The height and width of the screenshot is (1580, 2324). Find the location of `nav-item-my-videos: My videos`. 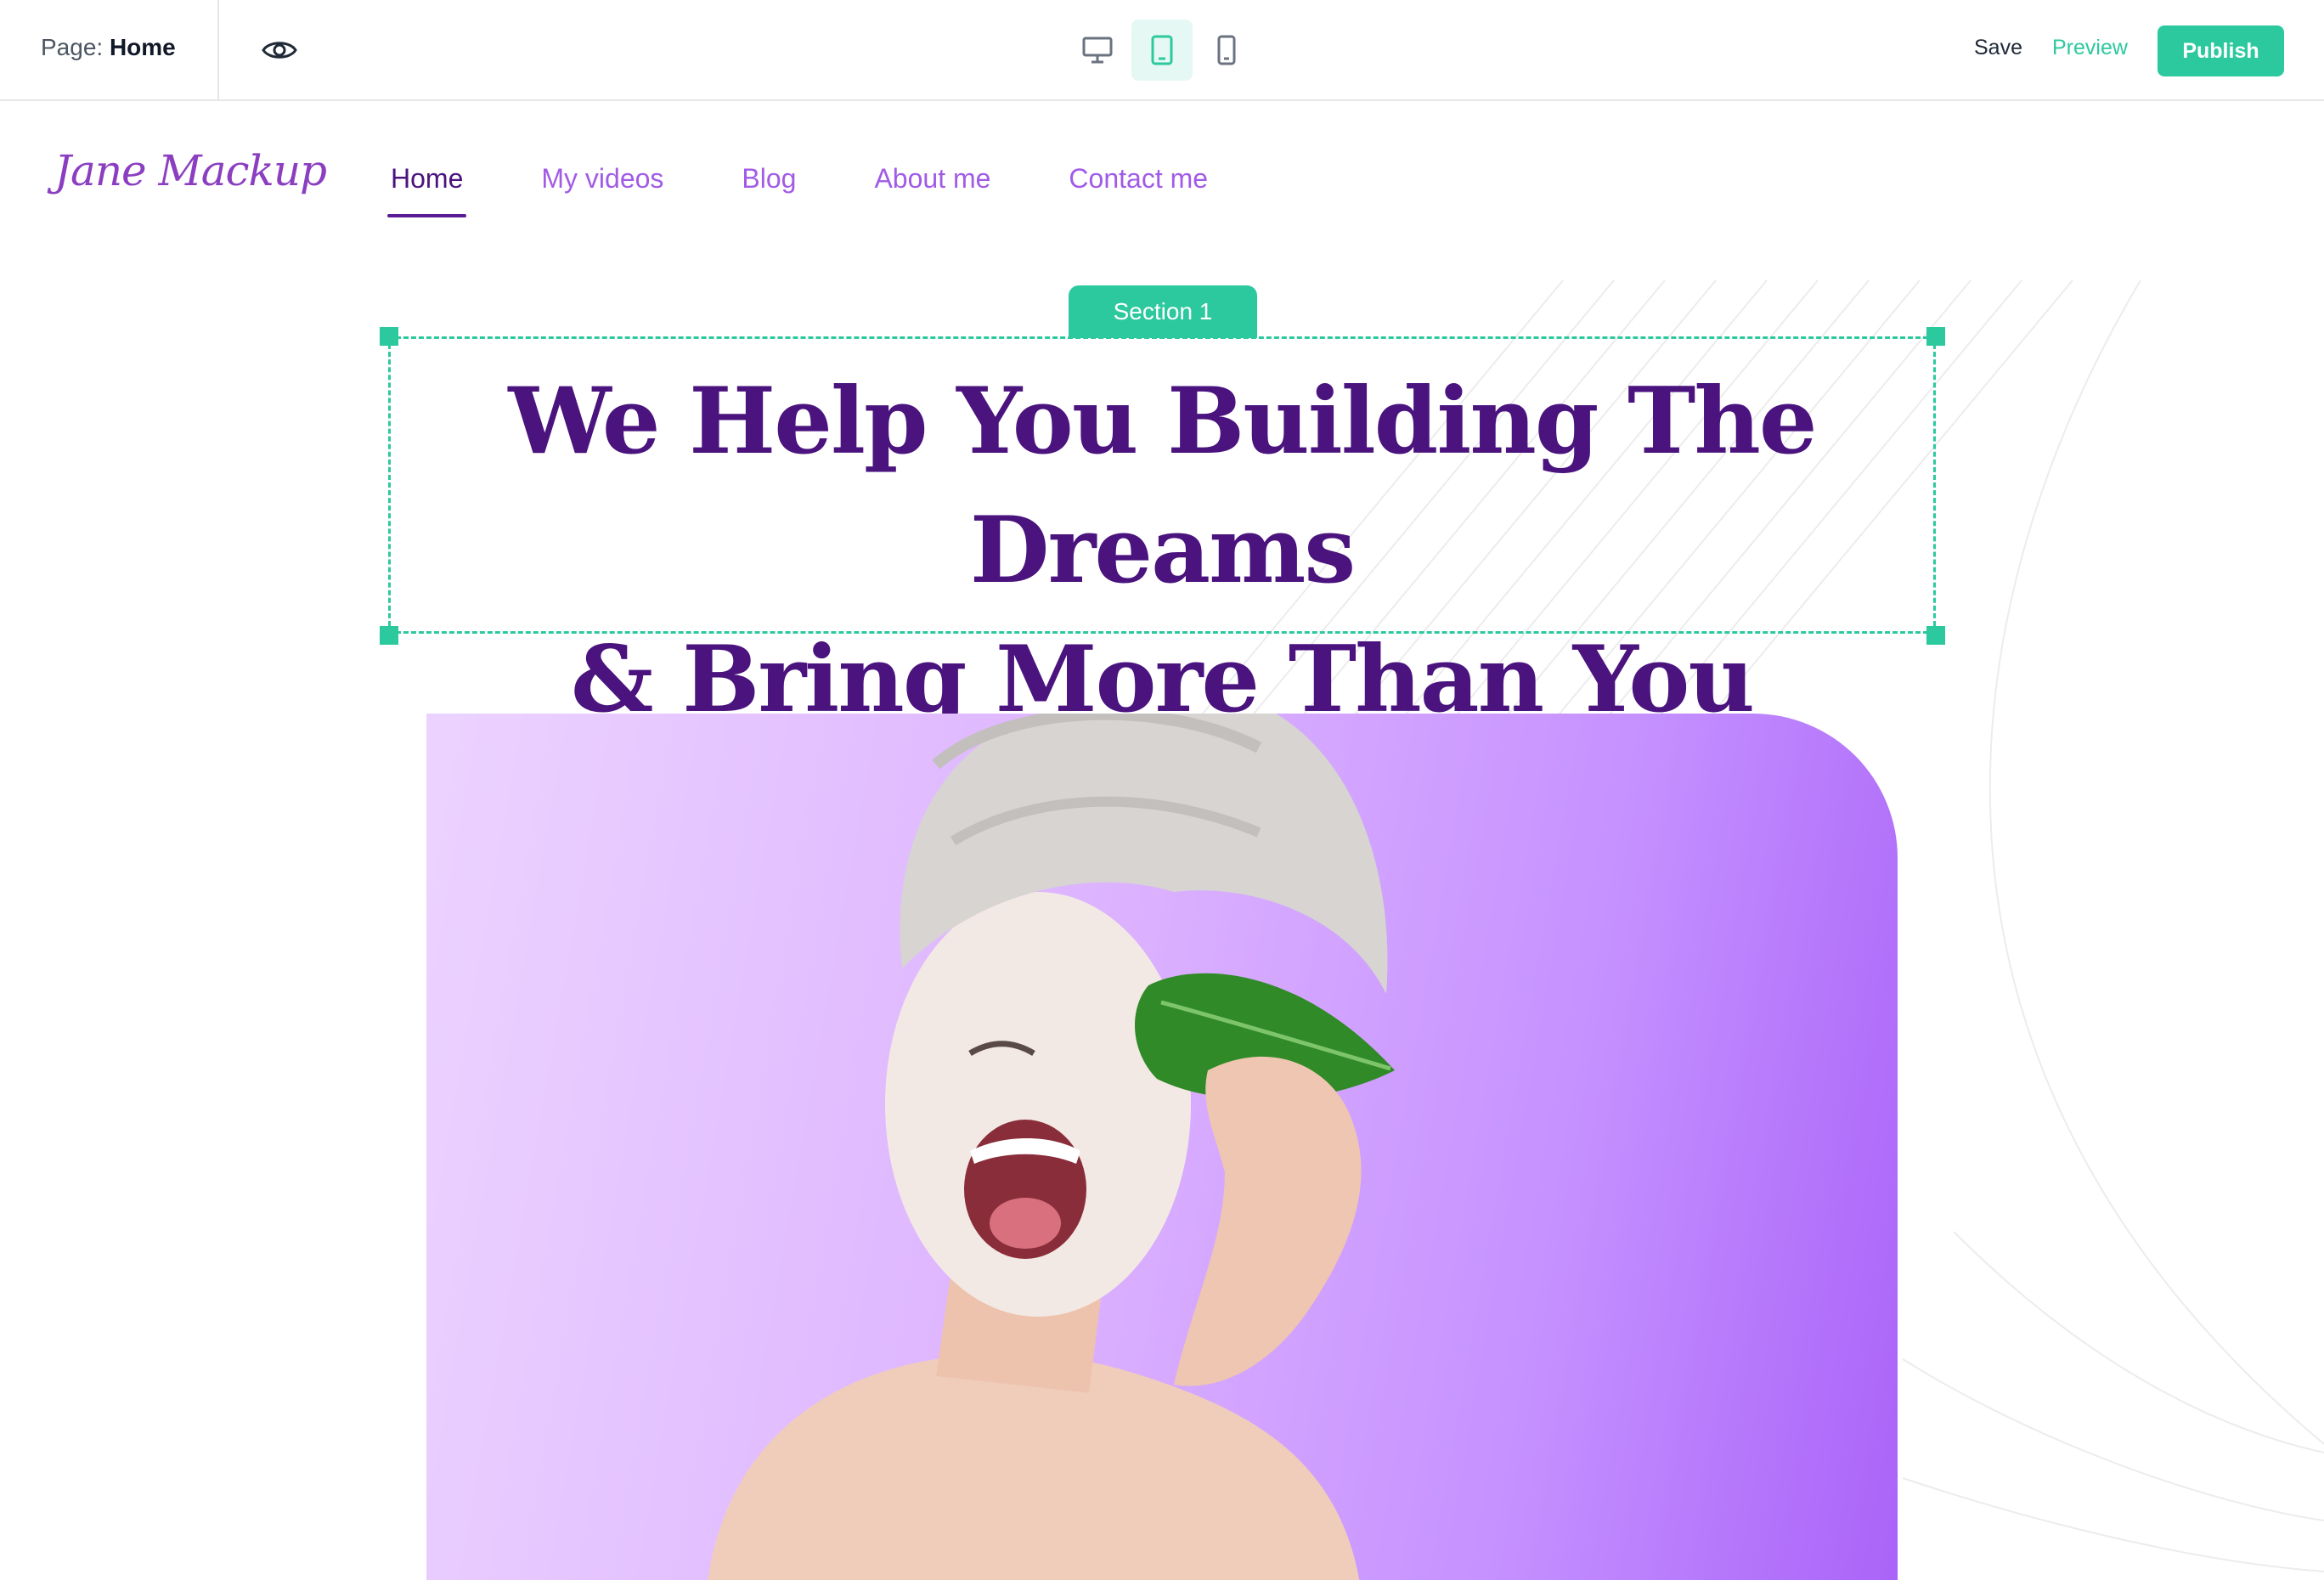

nav-item-my-videos: My videos is located at coordinates (602, 179).